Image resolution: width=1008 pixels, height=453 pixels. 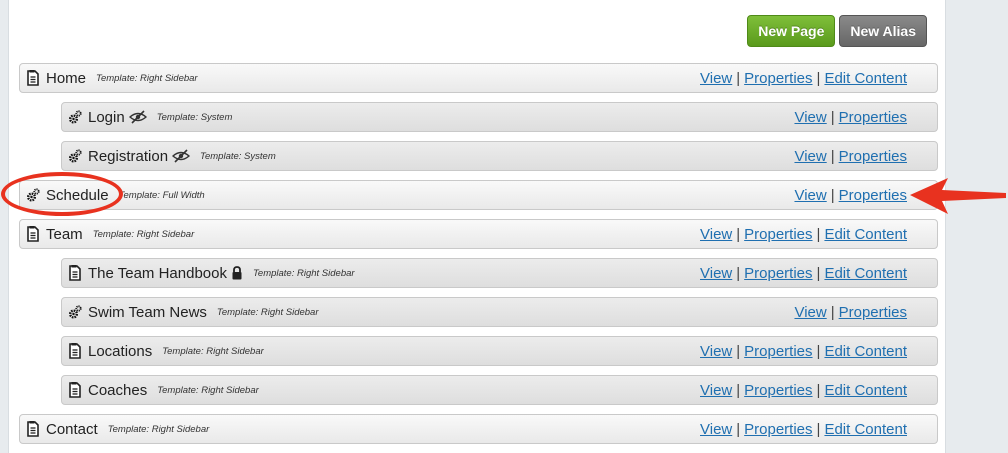 What do you see at coordinates (77, 195) in the screenshot?
I see `page-title: Schedule` at bounding box center [77, 195].